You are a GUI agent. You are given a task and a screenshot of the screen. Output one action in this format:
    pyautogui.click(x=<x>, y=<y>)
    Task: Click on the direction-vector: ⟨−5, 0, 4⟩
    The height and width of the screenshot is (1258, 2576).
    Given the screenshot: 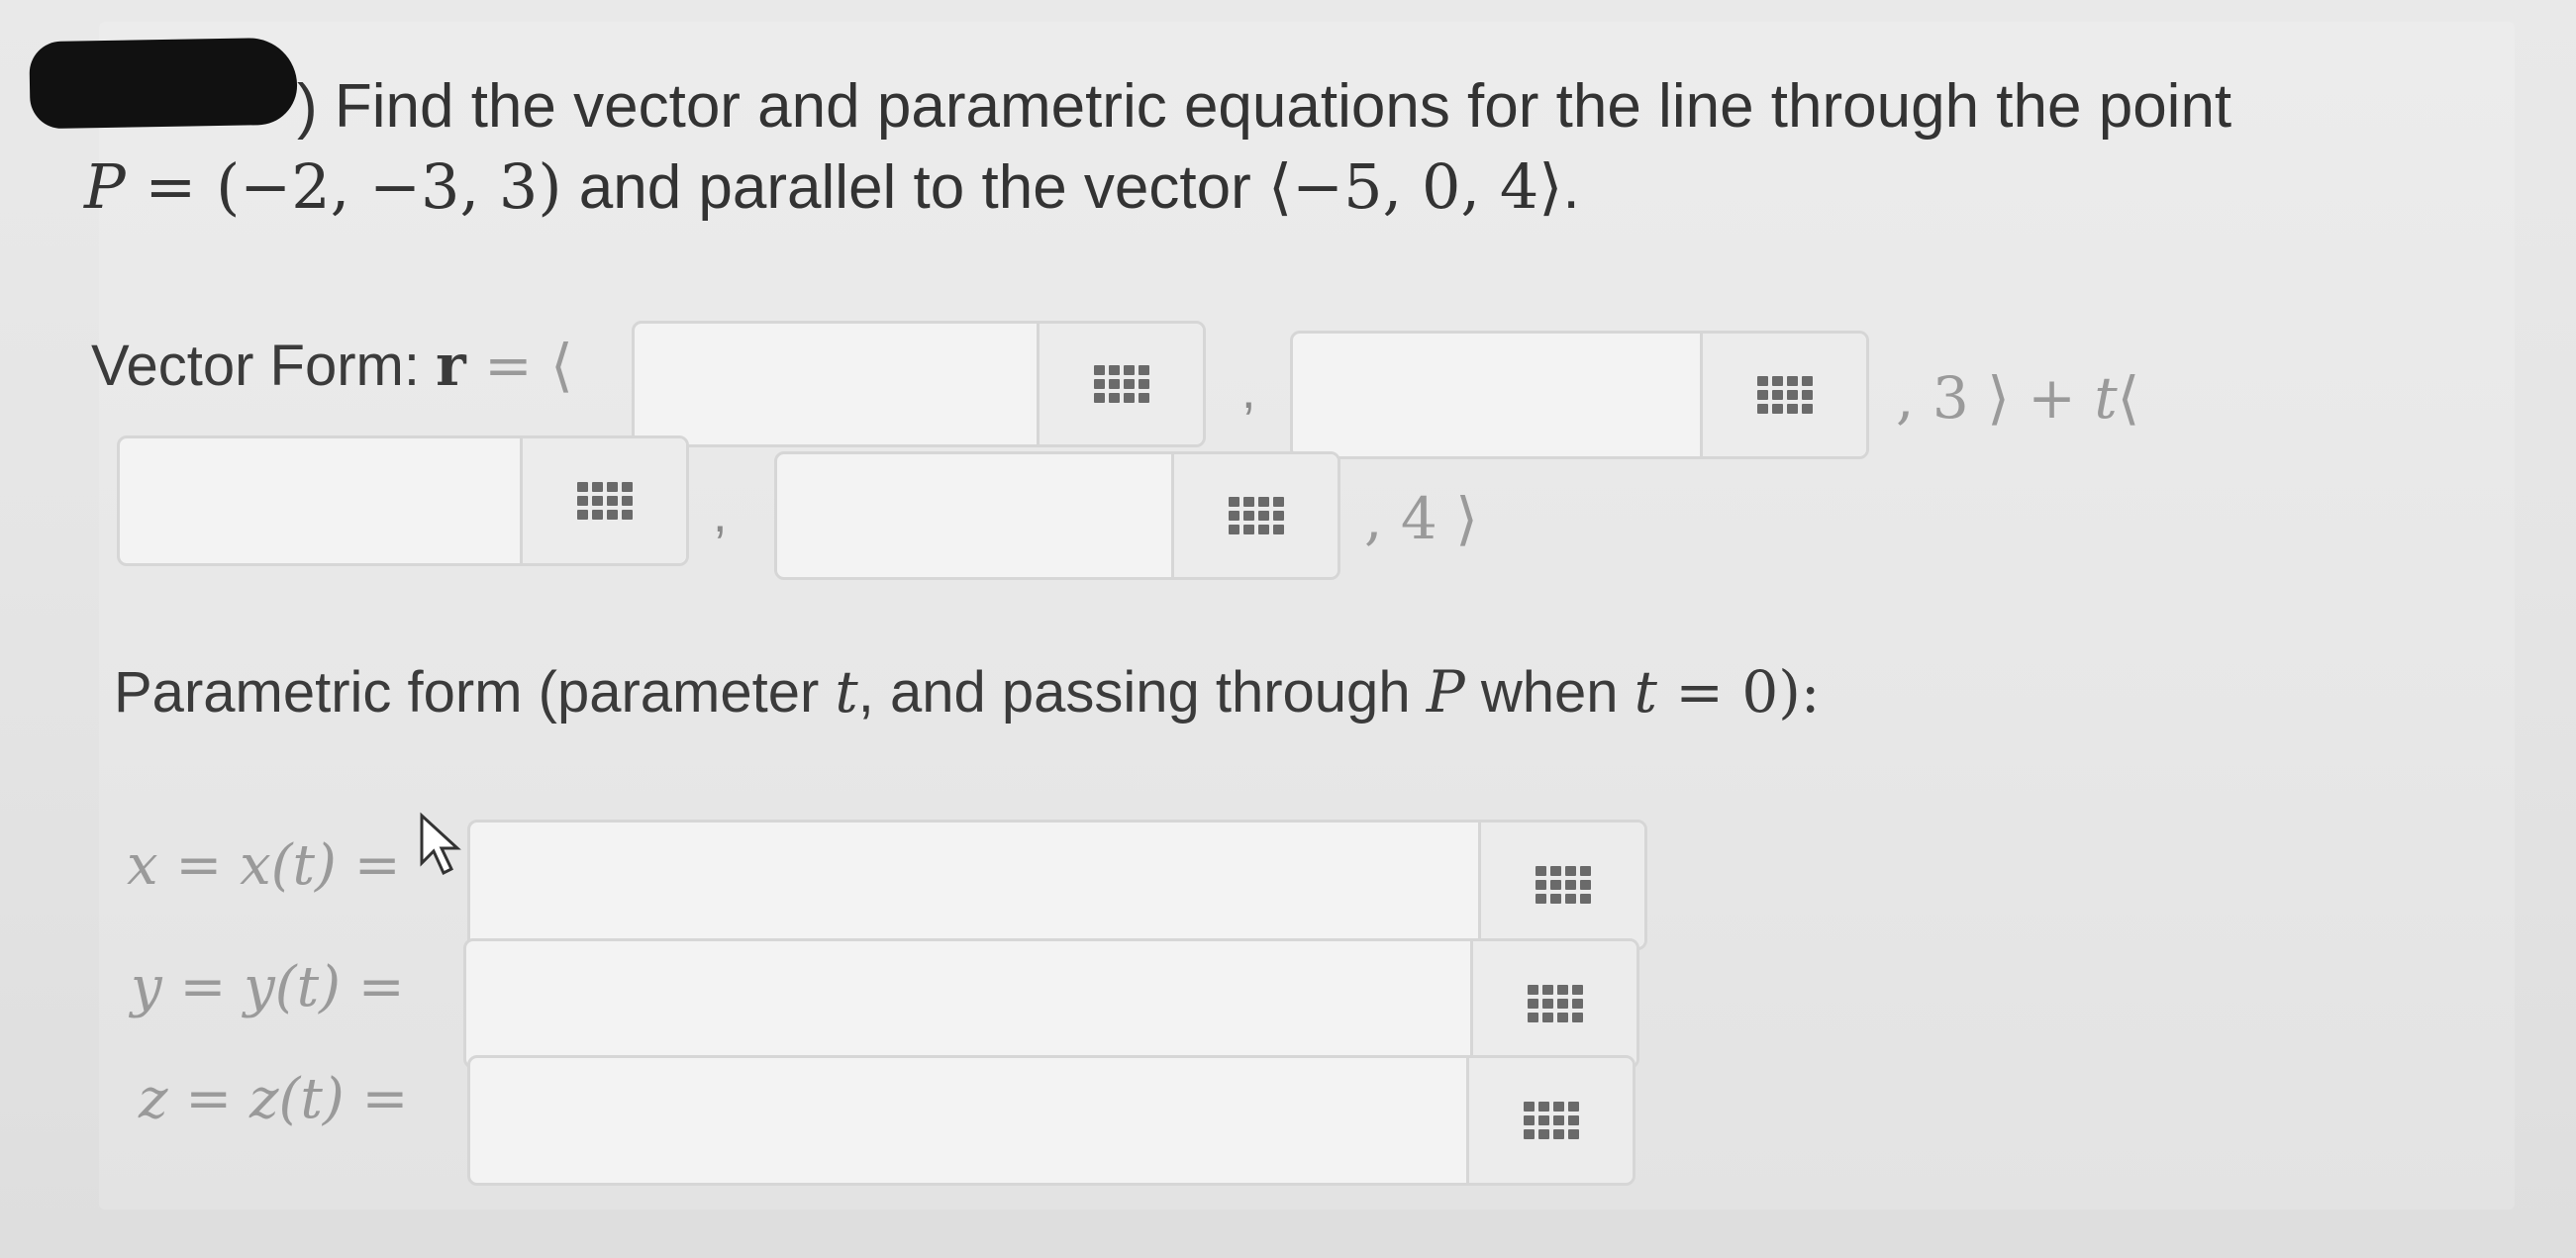 What is the action you would take?
    pyautogui.click(x=1415, y=186)
    